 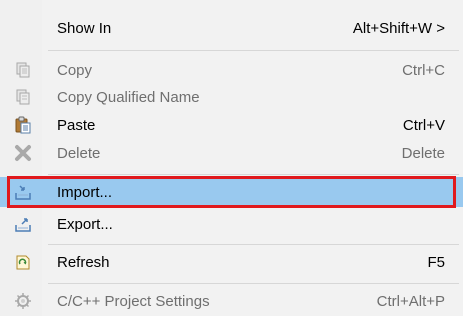 I want to click on project-settings-icon, so click(x=23, y=301).